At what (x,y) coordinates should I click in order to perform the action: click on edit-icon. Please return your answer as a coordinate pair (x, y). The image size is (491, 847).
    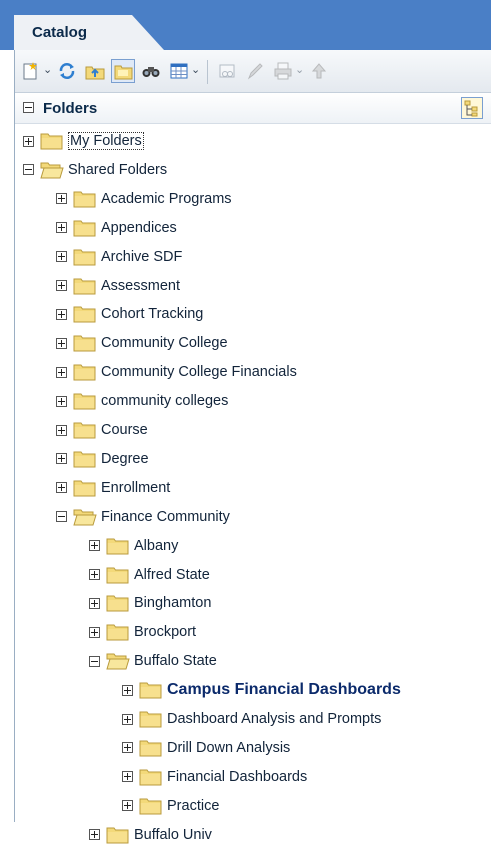
    Looking at the image, I should click on (255, 71).